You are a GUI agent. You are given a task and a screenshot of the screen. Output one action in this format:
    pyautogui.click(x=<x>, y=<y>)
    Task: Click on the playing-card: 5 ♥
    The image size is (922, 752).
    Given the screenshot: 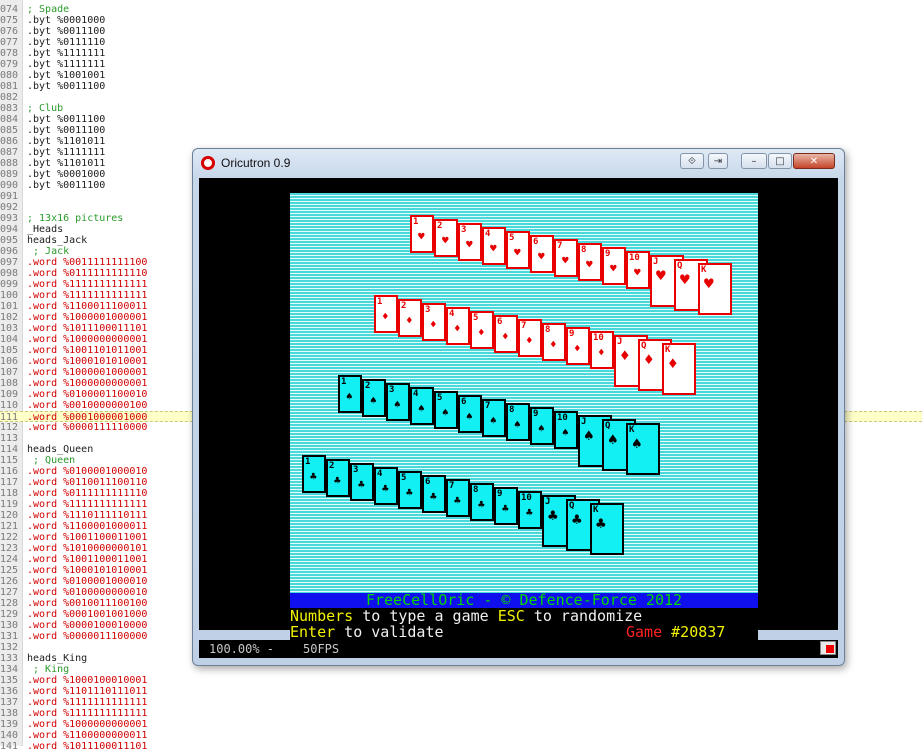 What is the action you would take?
    pyautogui.click(x=518, y=250)
    